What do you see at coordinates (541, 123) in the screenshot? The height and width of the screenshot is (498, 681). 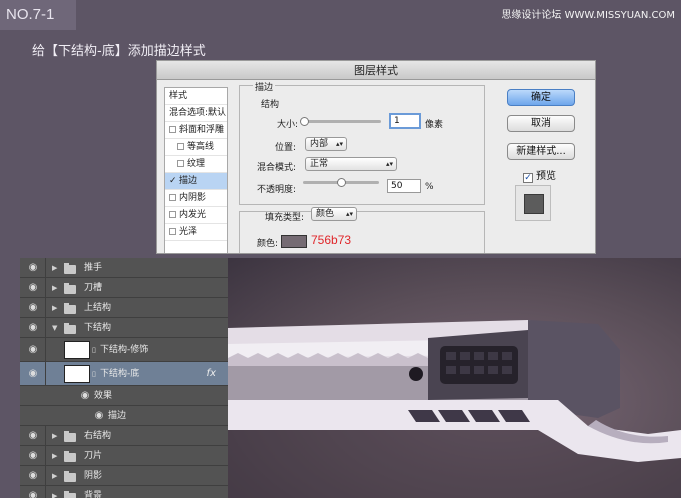 I see `cancel-button: 取消` at bounding box center [541, 123].